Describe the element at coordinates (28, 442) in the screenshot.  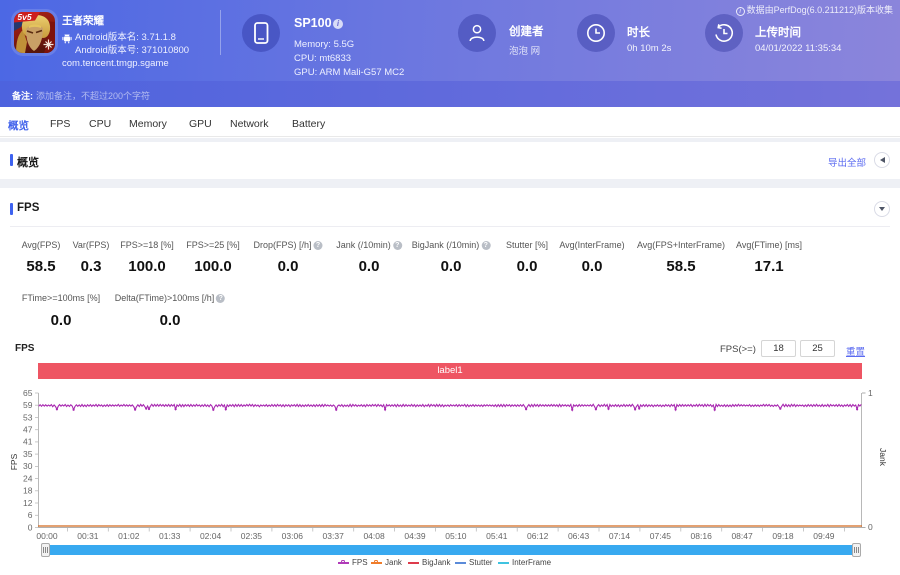
I see `svg-text: 41` at that location.